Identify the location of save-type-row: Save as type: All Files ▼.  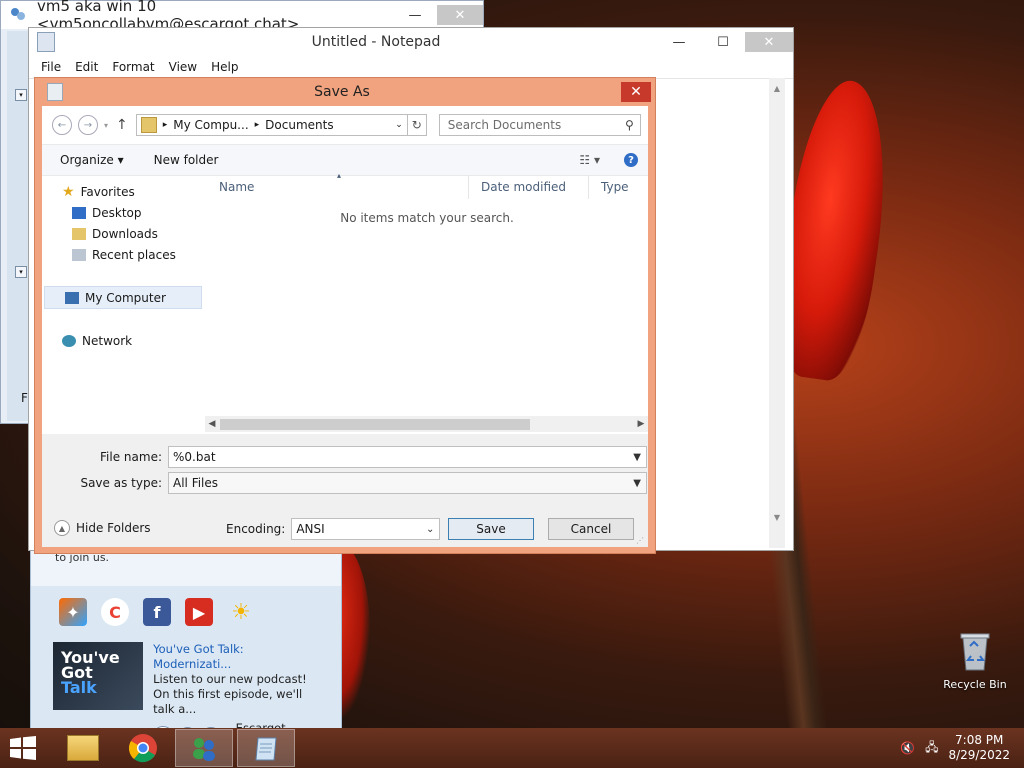
(344, 483).